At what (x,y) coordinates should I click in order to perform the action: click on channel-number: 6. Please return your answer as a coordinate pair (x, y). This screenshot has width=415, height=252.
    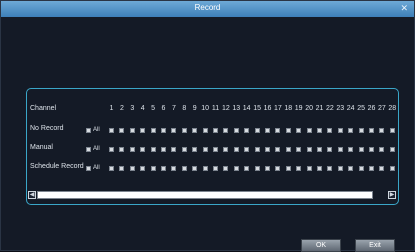
    Looking at the image, I should click on (163, 108).